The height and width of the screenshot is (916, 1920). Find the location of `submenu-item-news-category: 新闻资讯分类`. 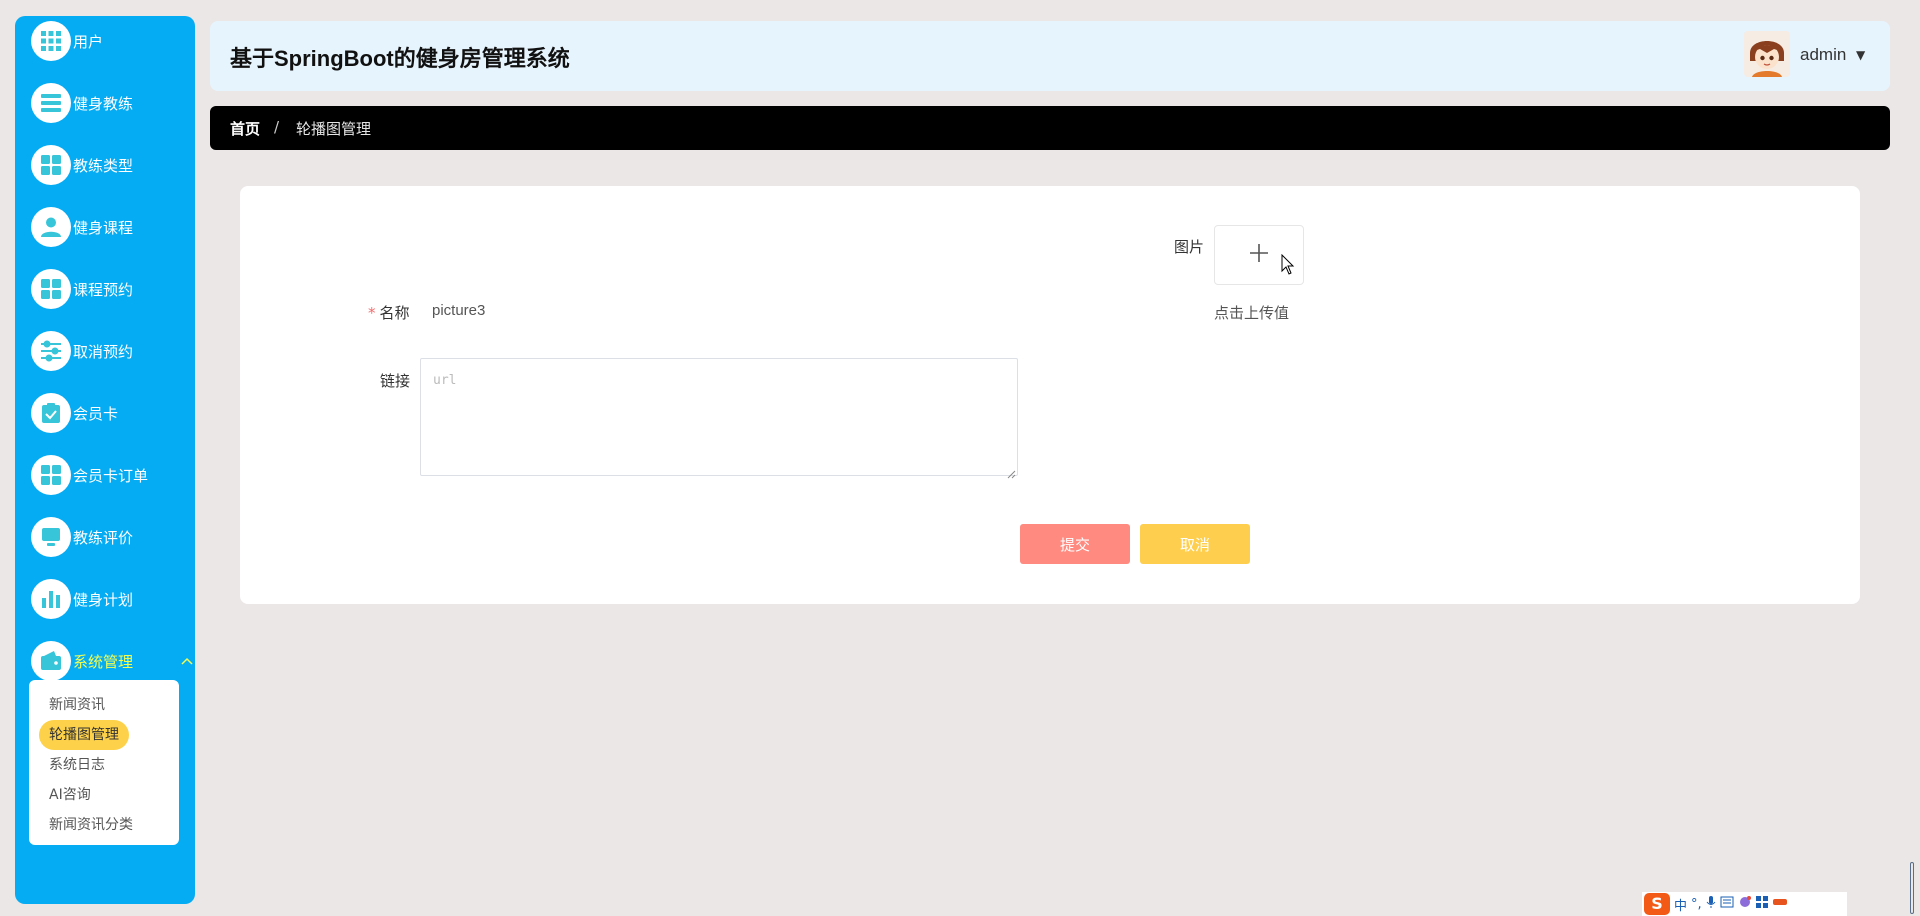

submenu-item-news-category: 新闻资讯分类 is located at coordinates (91, 825).